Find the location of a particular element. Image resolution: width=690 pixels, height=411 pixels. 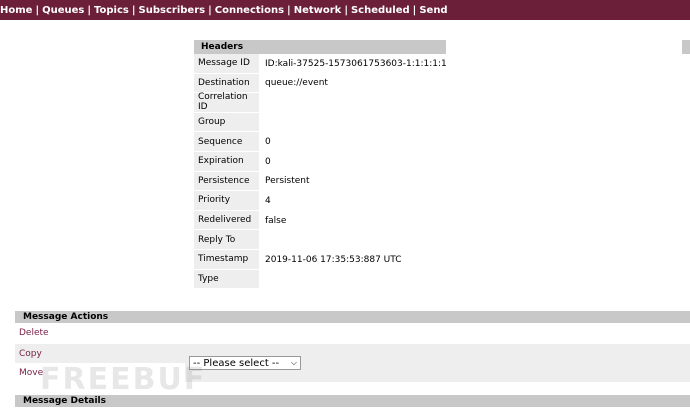

header-row: Reply To is located at coordinates (320, 240).